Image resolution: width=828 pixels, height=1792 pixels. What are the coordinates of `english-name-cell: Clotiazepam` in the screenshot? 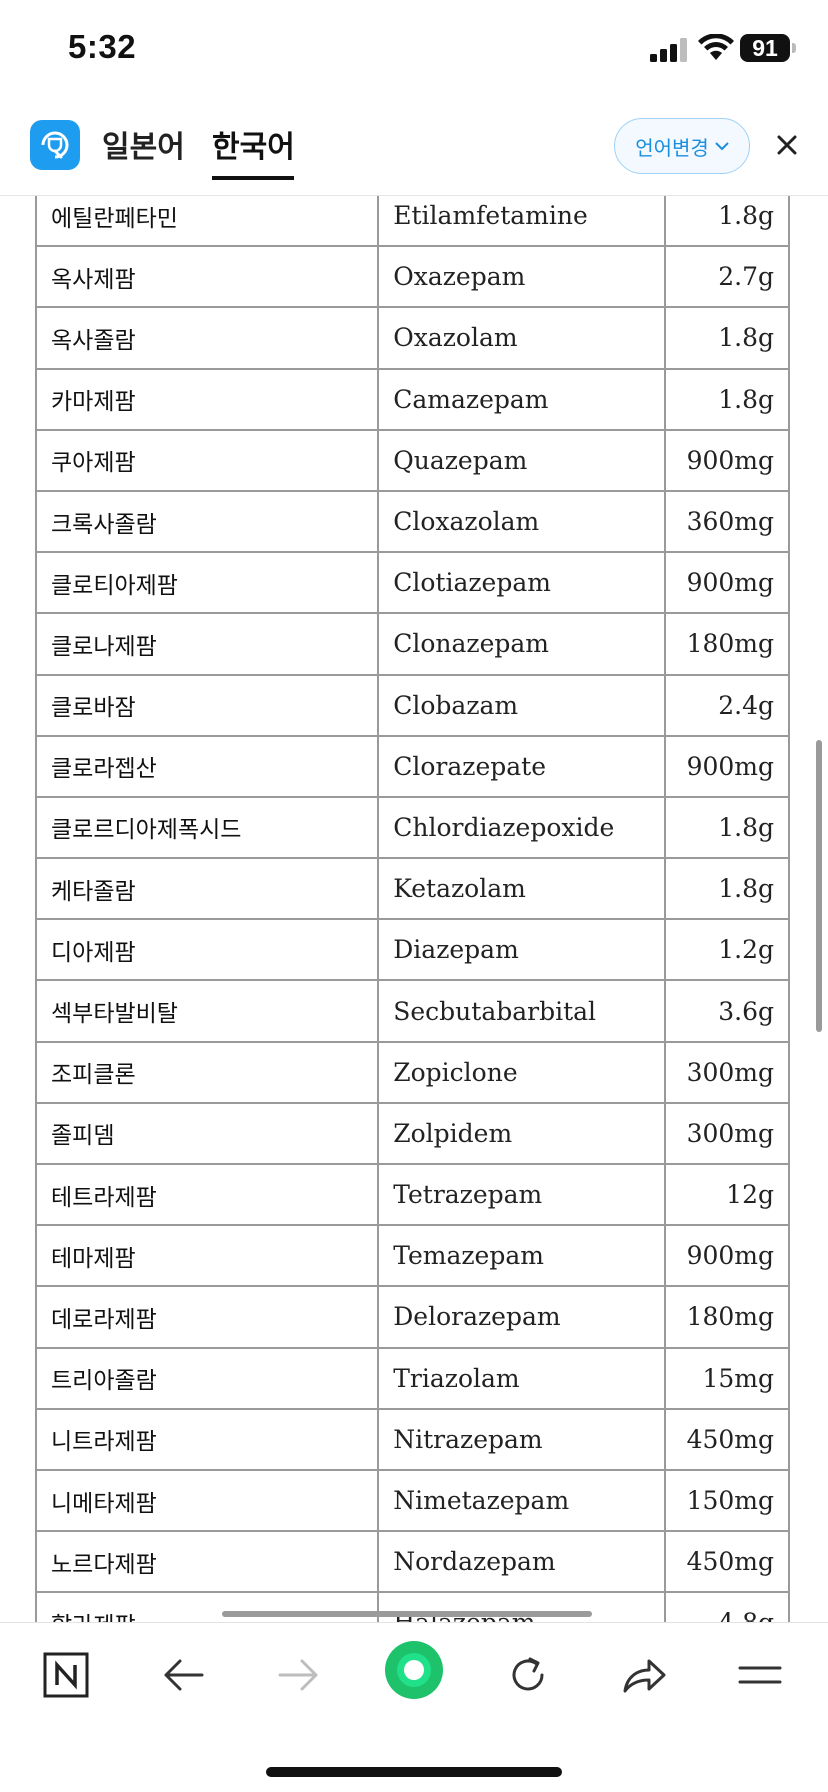 It's located at (522, 583).